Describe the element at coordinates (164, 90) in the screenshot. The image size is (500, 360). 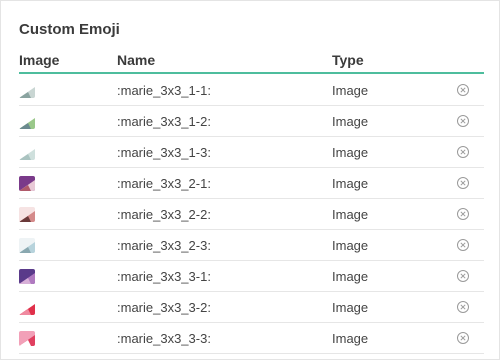
I see `emoji-name: :marie_3x3_1-1:` at that location.